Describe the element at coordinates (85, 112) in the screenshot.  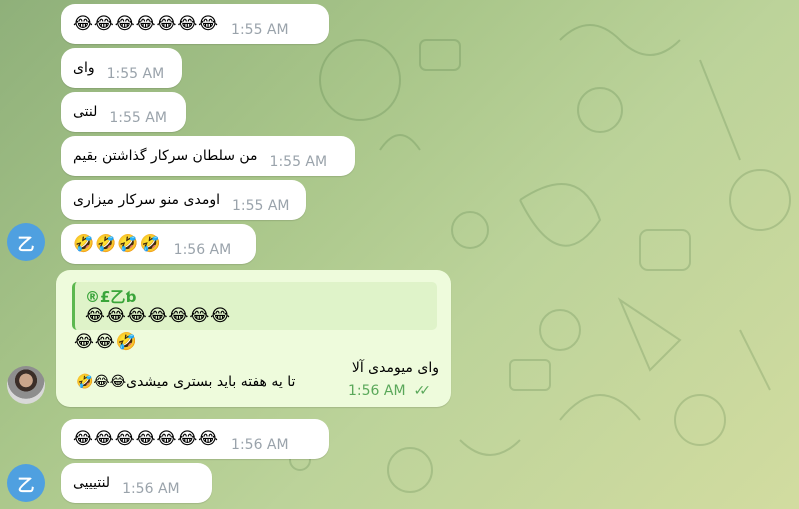
I see `message-text: لنتی` at that location.